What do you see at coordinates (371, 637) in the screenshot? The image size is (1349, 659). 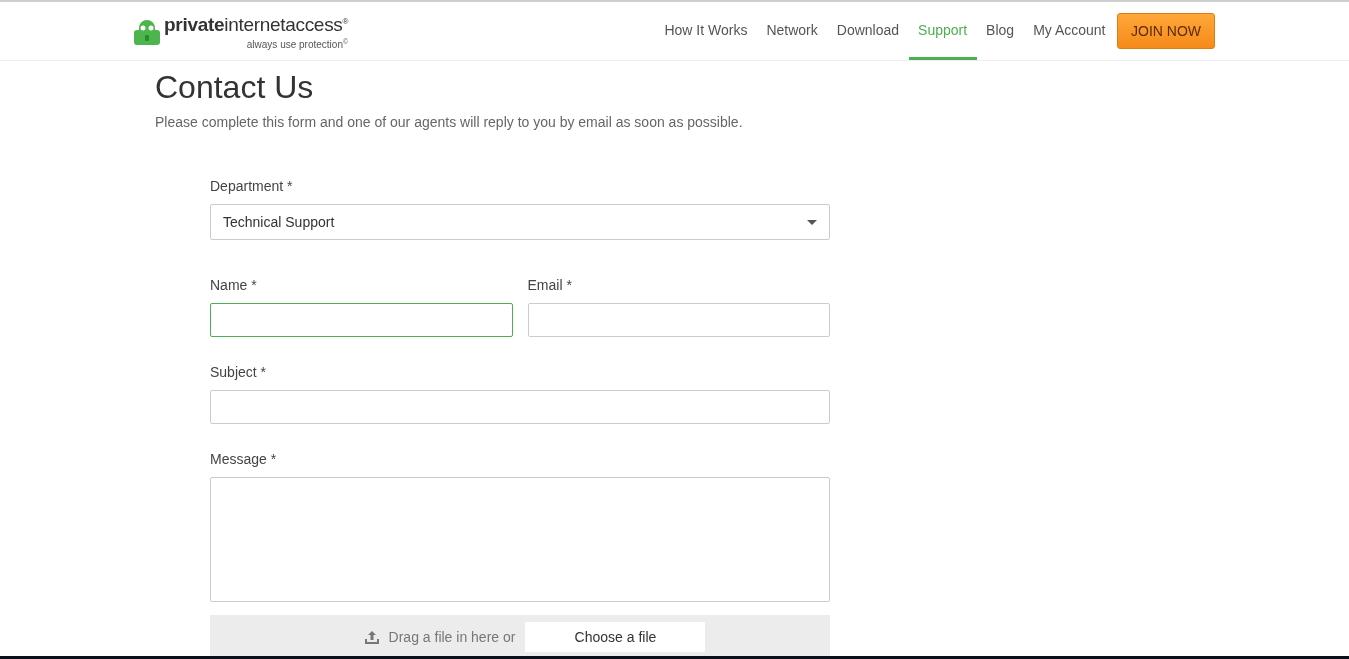 I see `upload-icon` at bounding box center [371, 637].